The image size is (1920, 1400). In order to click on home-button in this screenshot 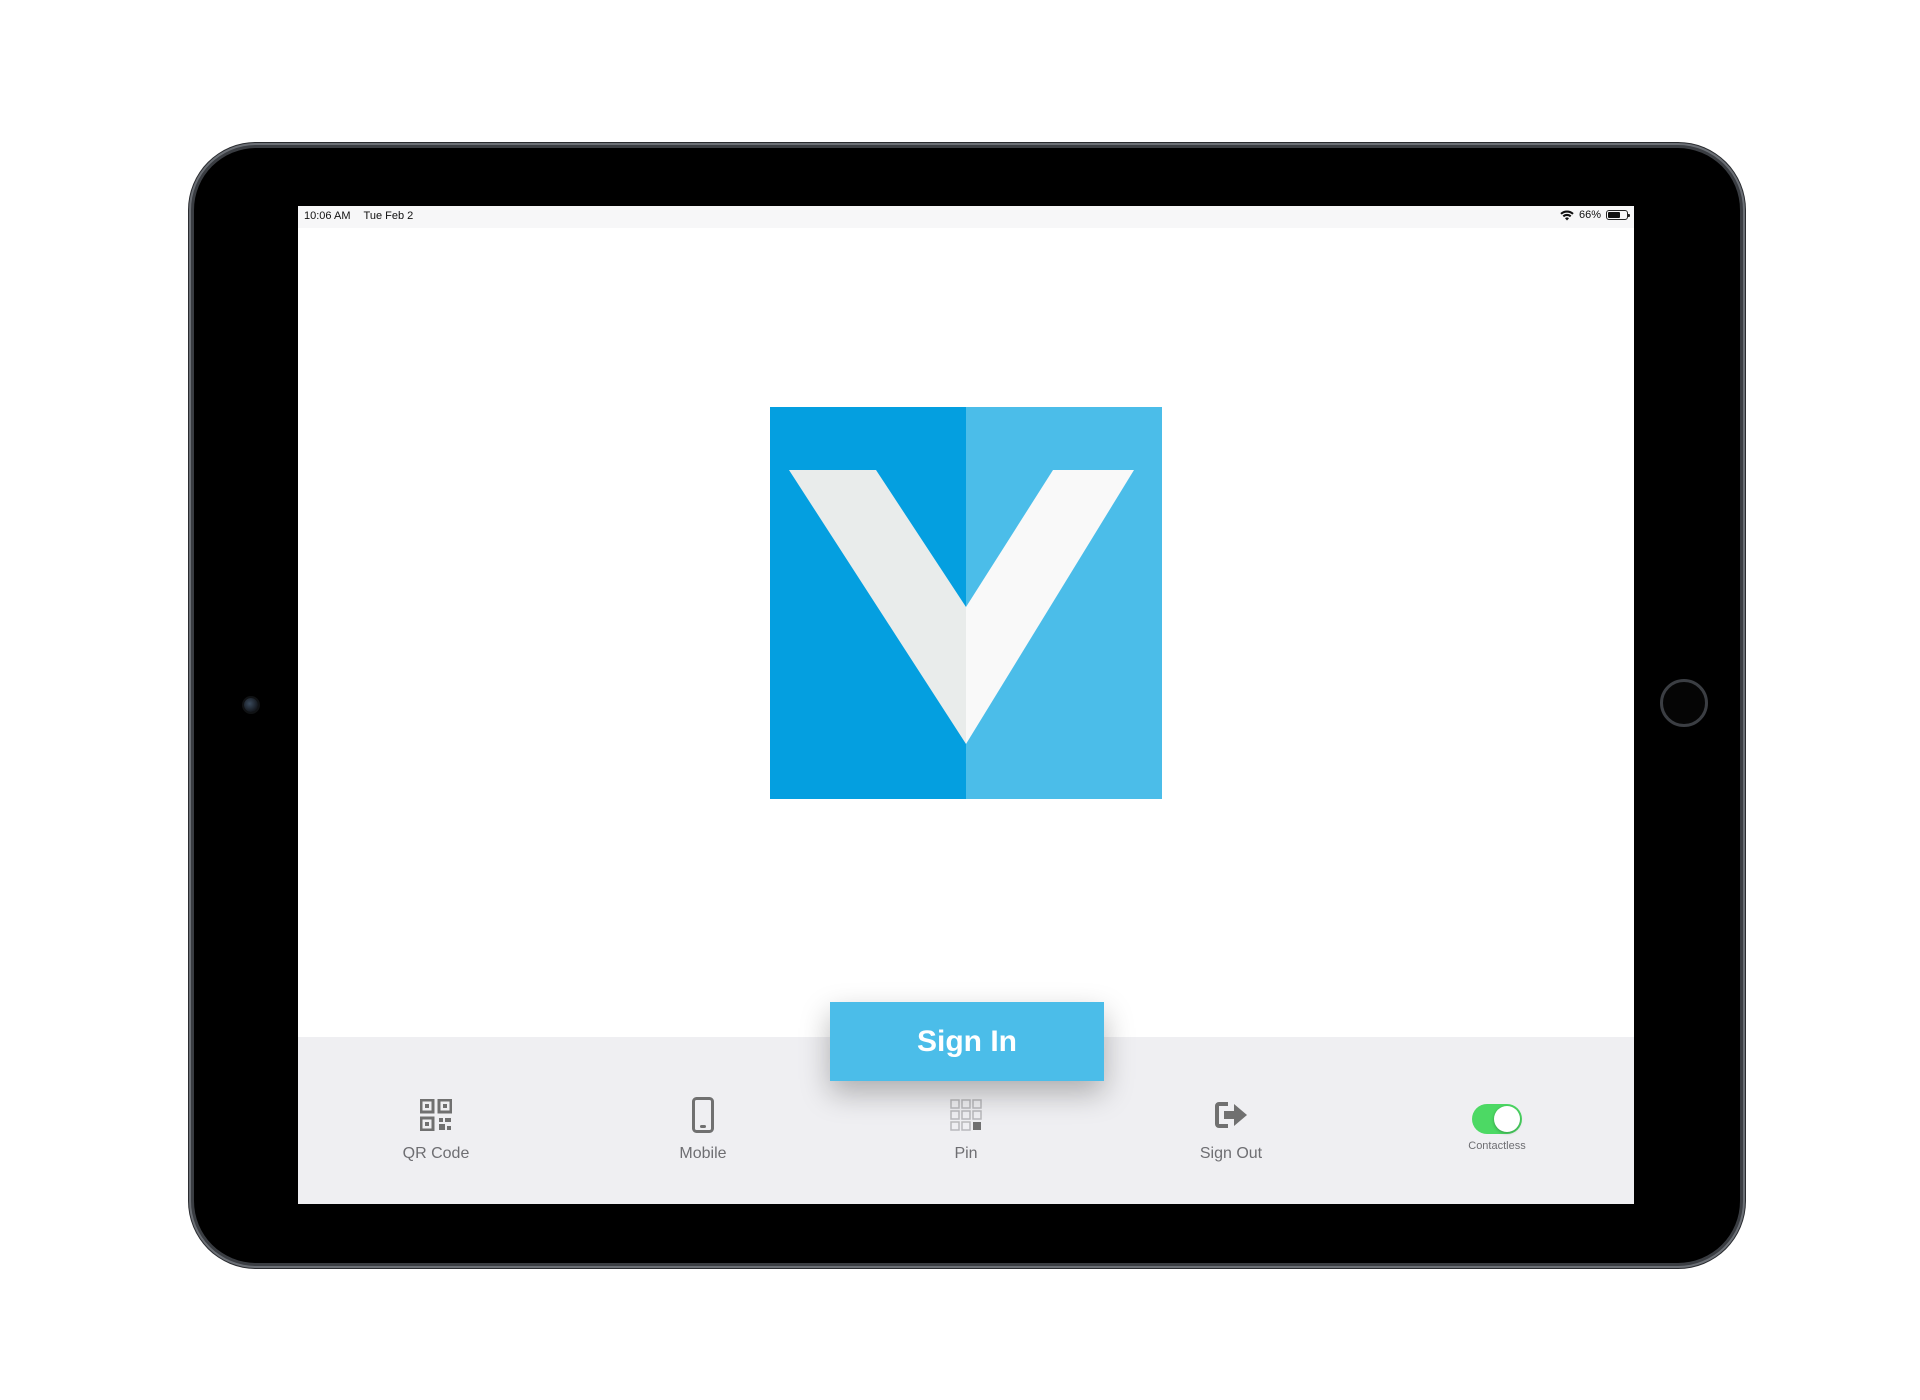, I will do `click(1684, 703)`.